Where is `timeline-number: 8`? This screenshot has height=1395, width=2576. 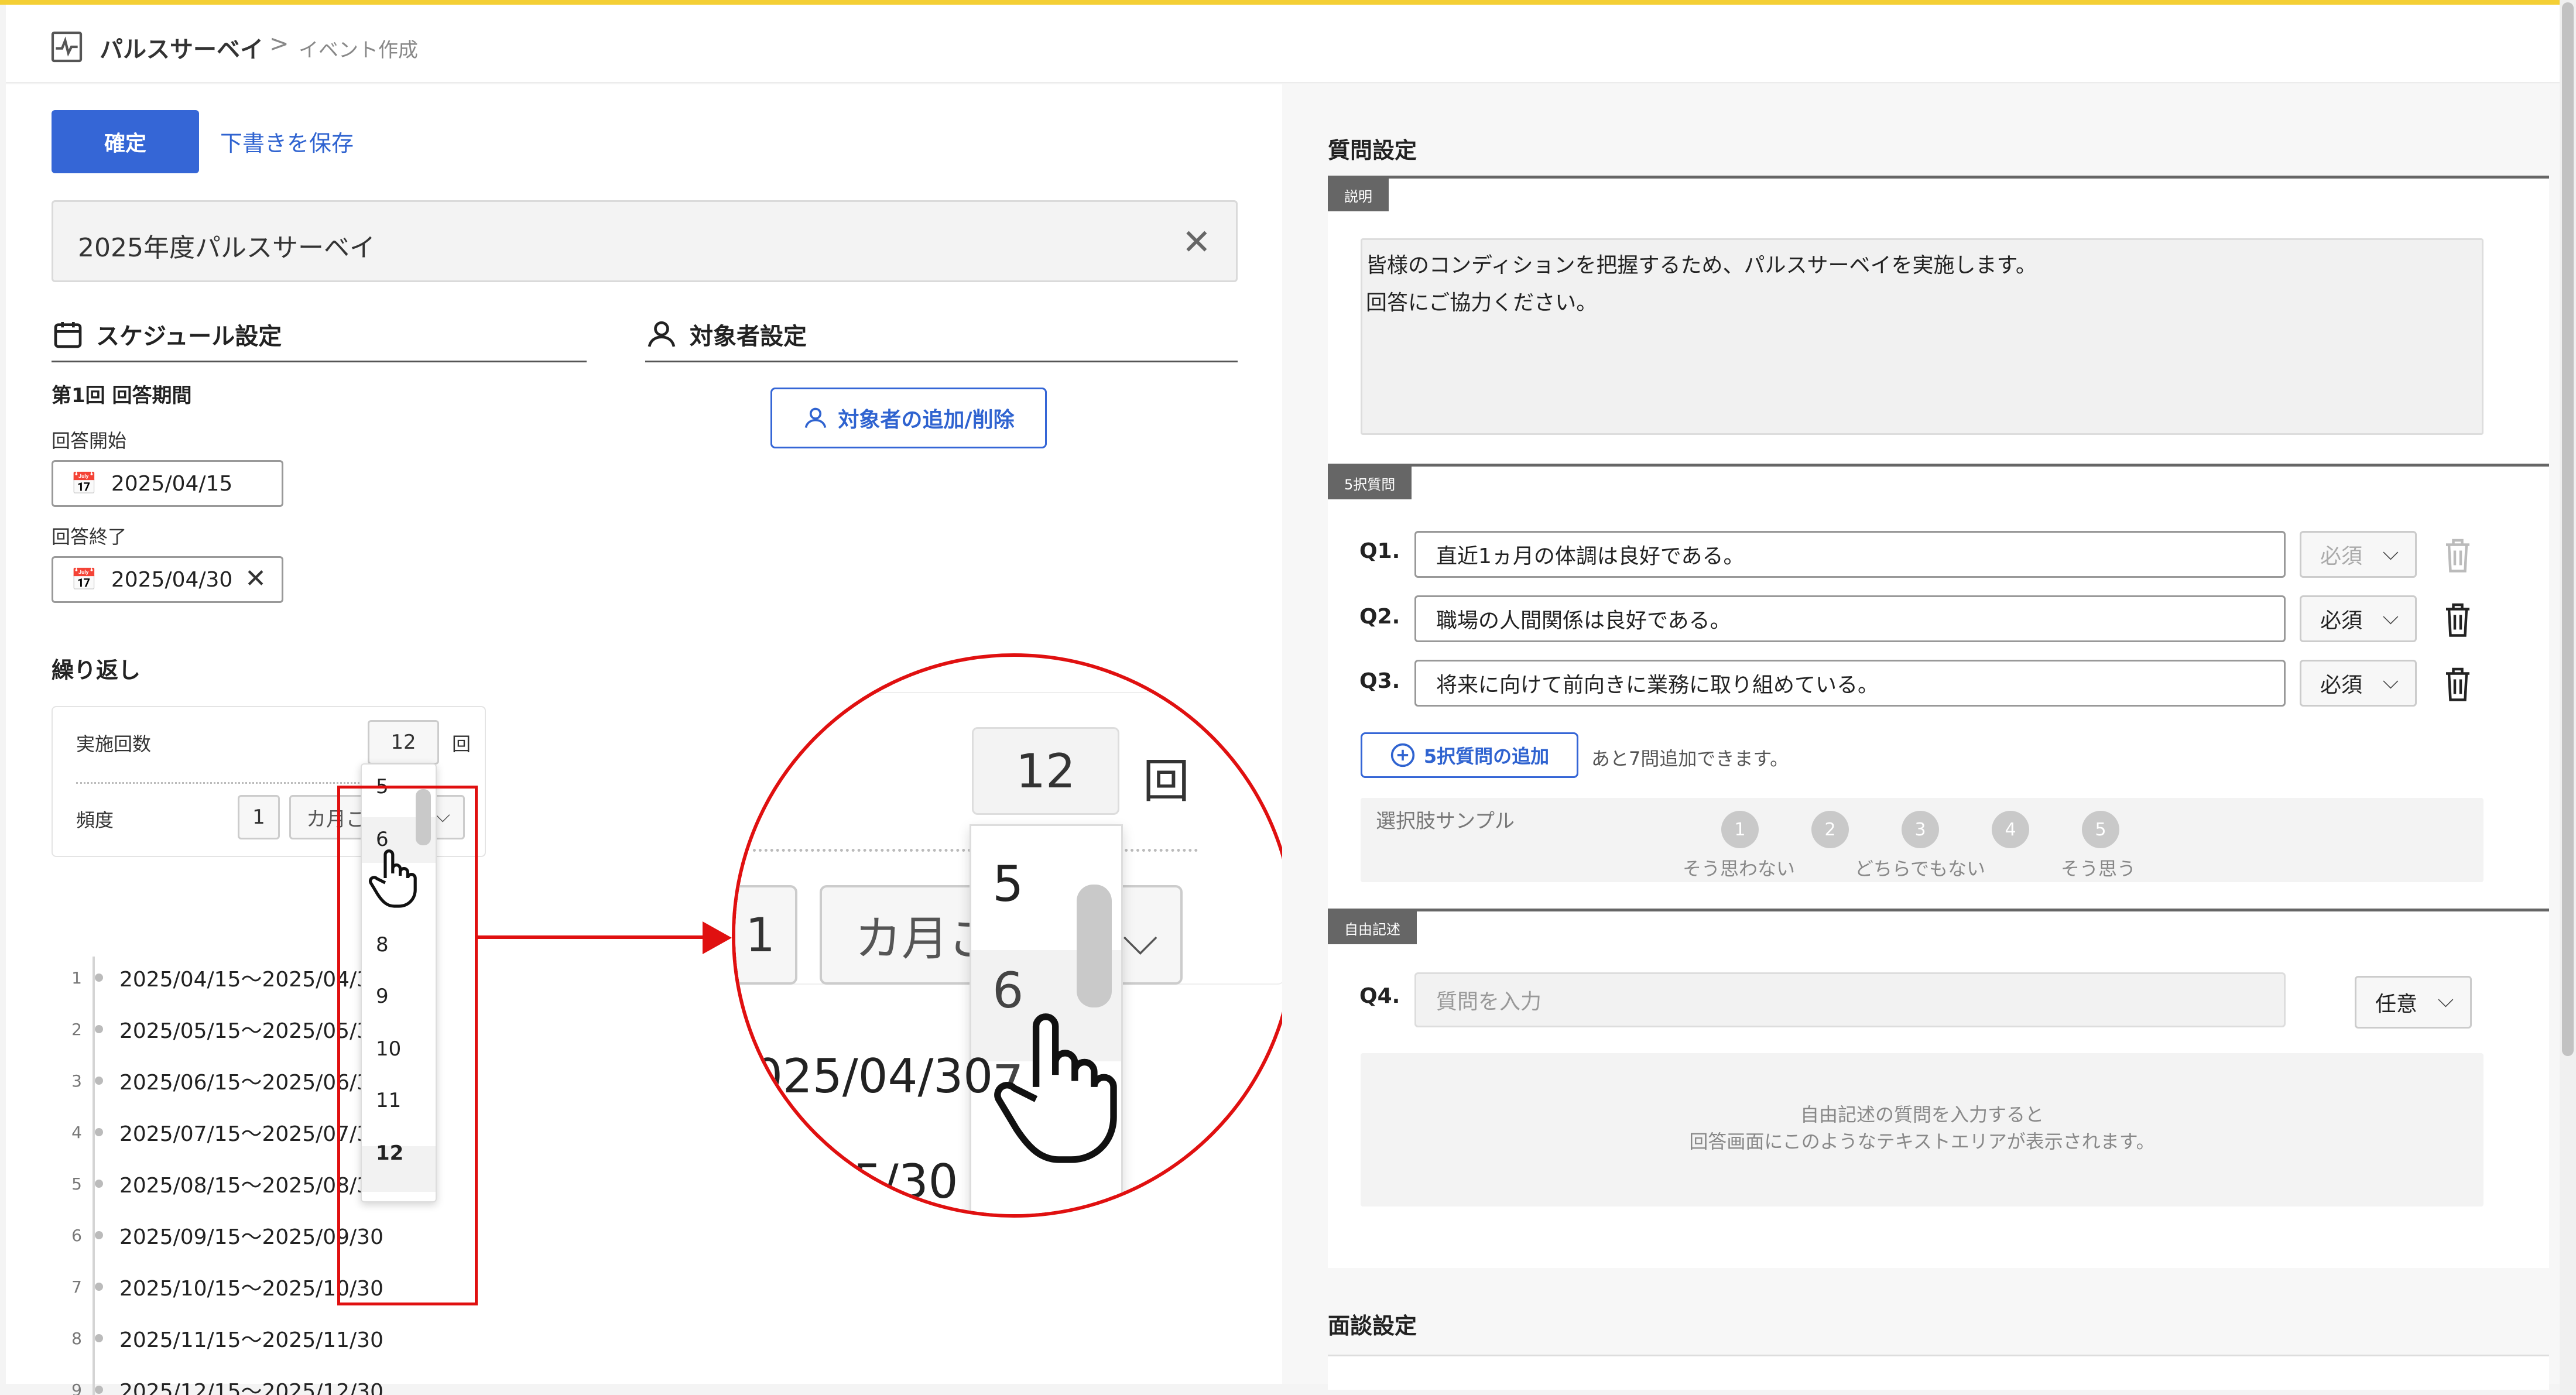 timeline-number: 8 is located at coordinates (76, 1338).